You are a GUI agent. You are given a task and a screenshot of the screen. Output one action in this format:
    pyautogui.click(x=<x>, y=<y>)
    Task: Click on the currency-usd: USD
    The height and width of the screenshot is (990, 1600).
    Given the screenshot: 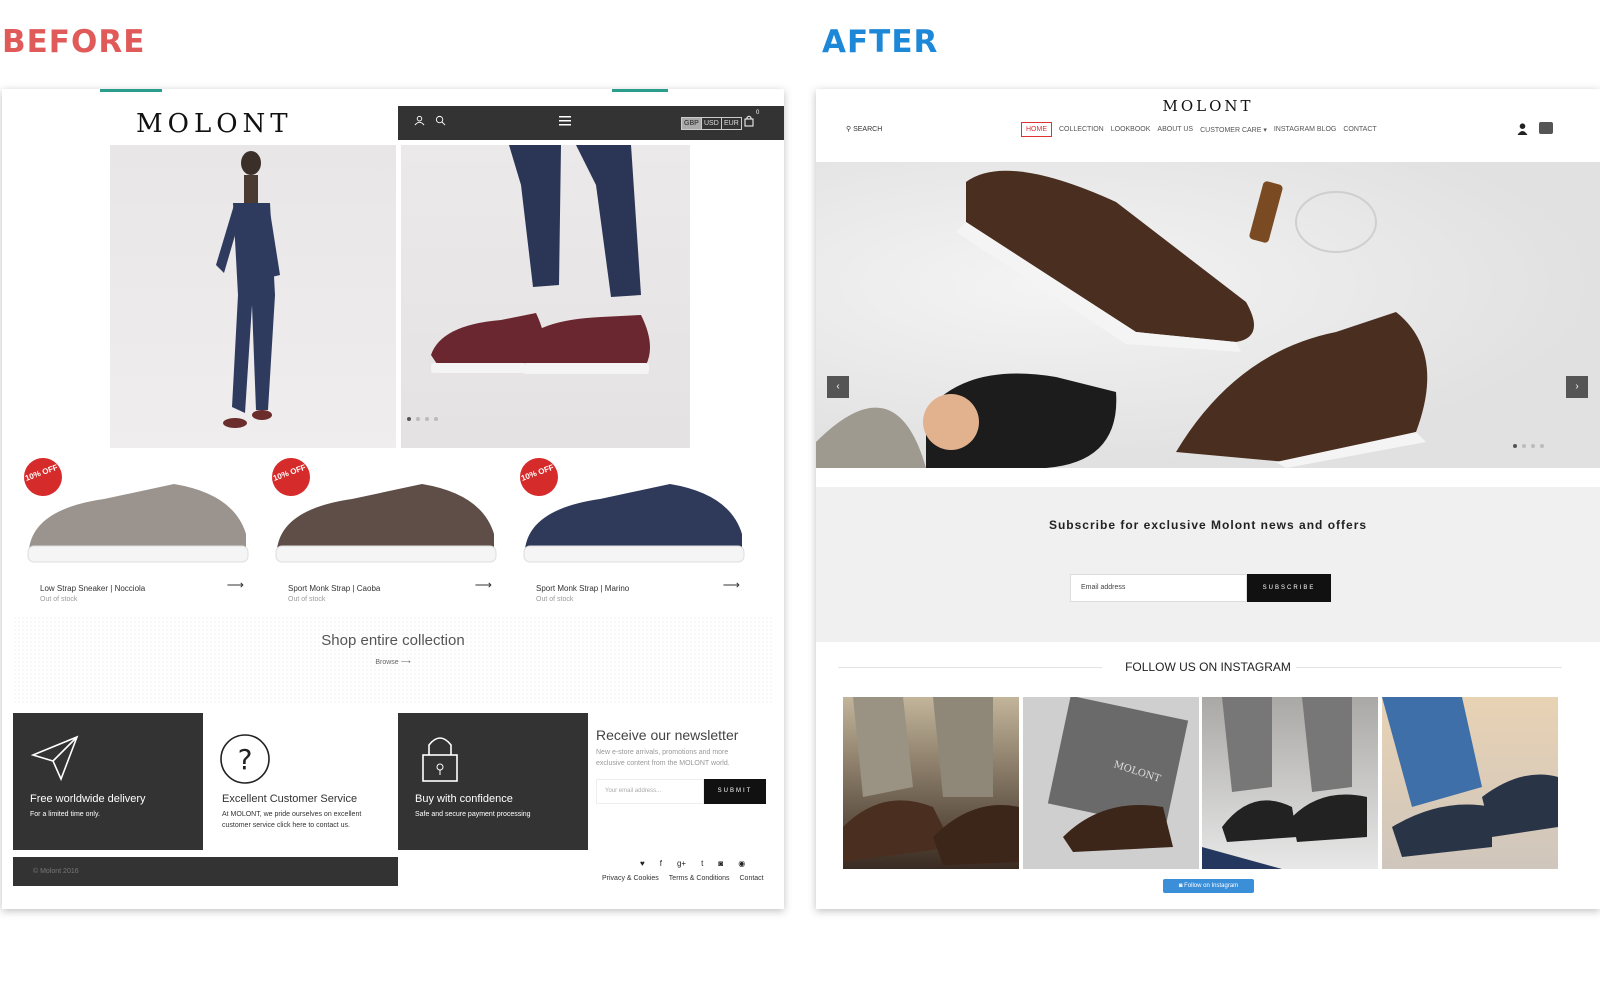 What is the action you would take?
    pyautogui.click(x=711, y=123)
    